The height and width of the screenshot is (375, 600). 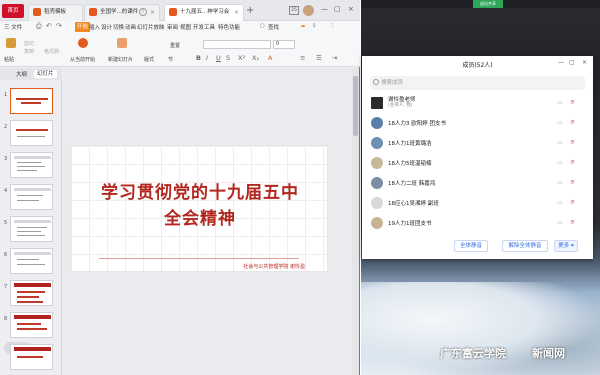 What do you see at coordinates (319, 58) in the screenshot?
I see `list-icon: ☰` at bounding box center [319, 58].